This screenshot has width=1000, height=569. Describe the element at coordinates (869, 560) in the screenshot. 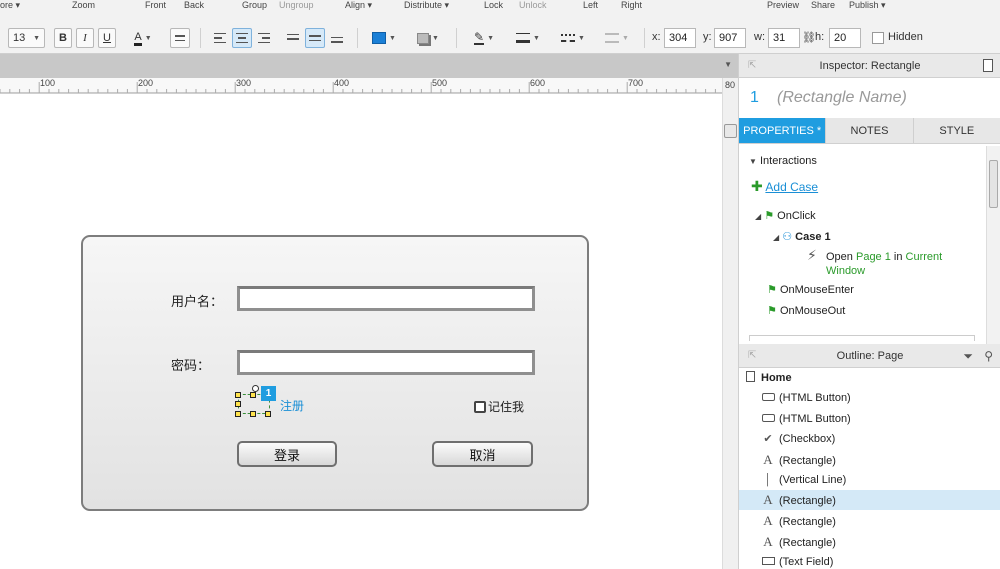

I see `outline-item: (Text Field)` at that location.